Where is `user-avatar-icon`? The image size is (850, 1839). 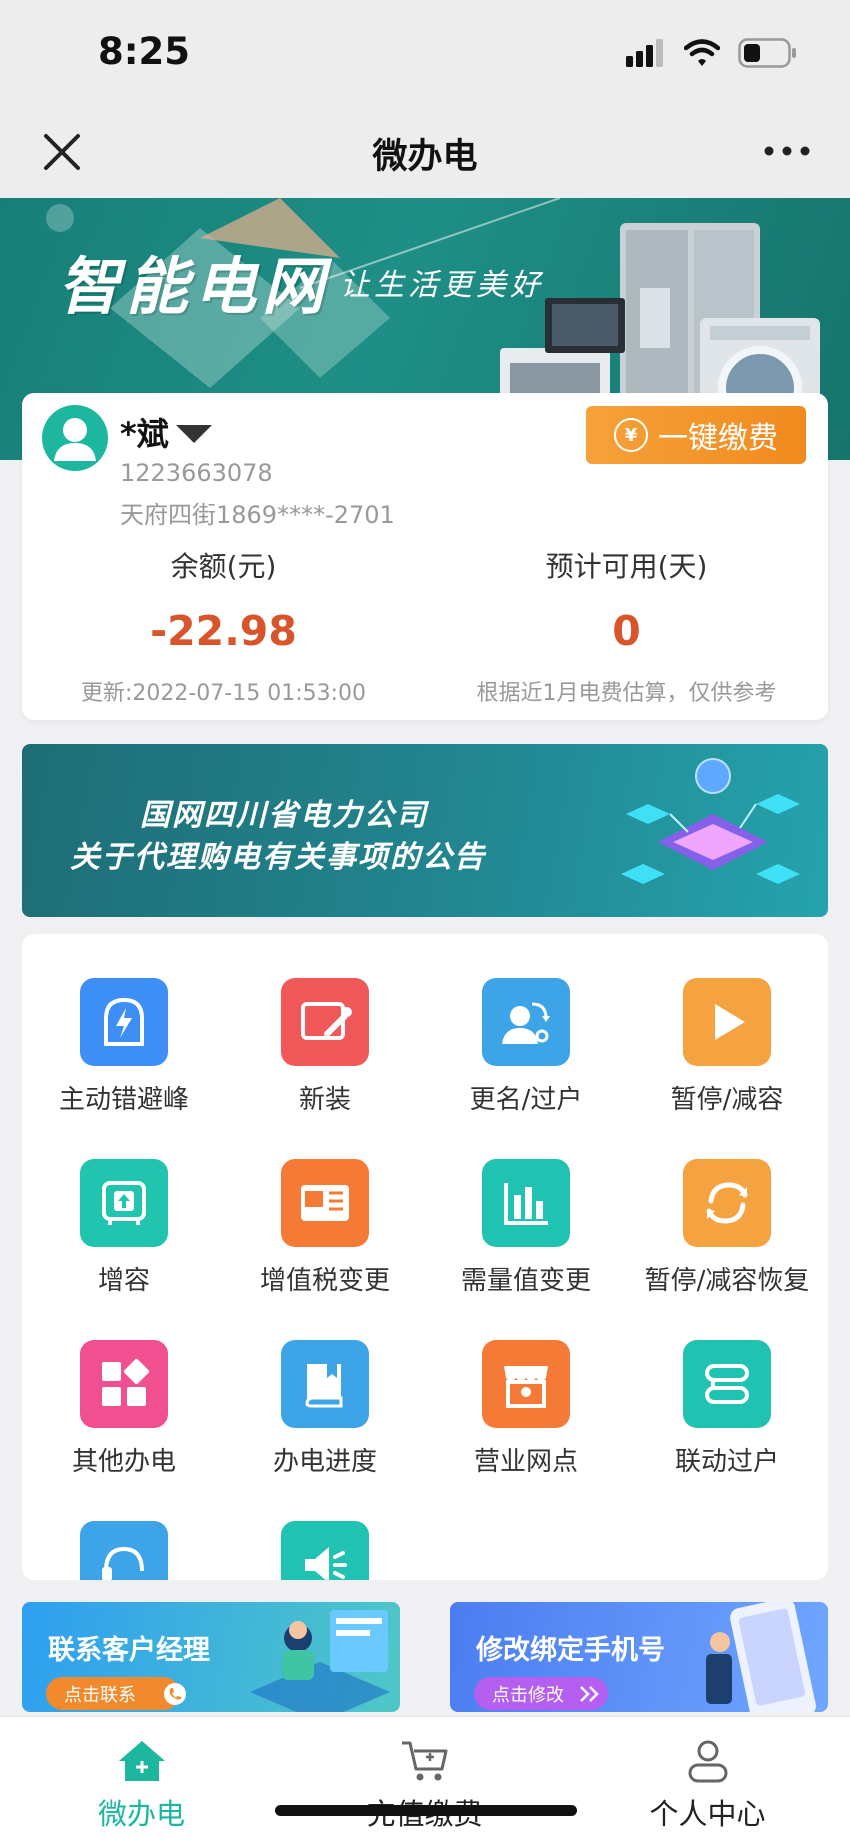 user-avatar-icon is located at coordinates (75, 439).